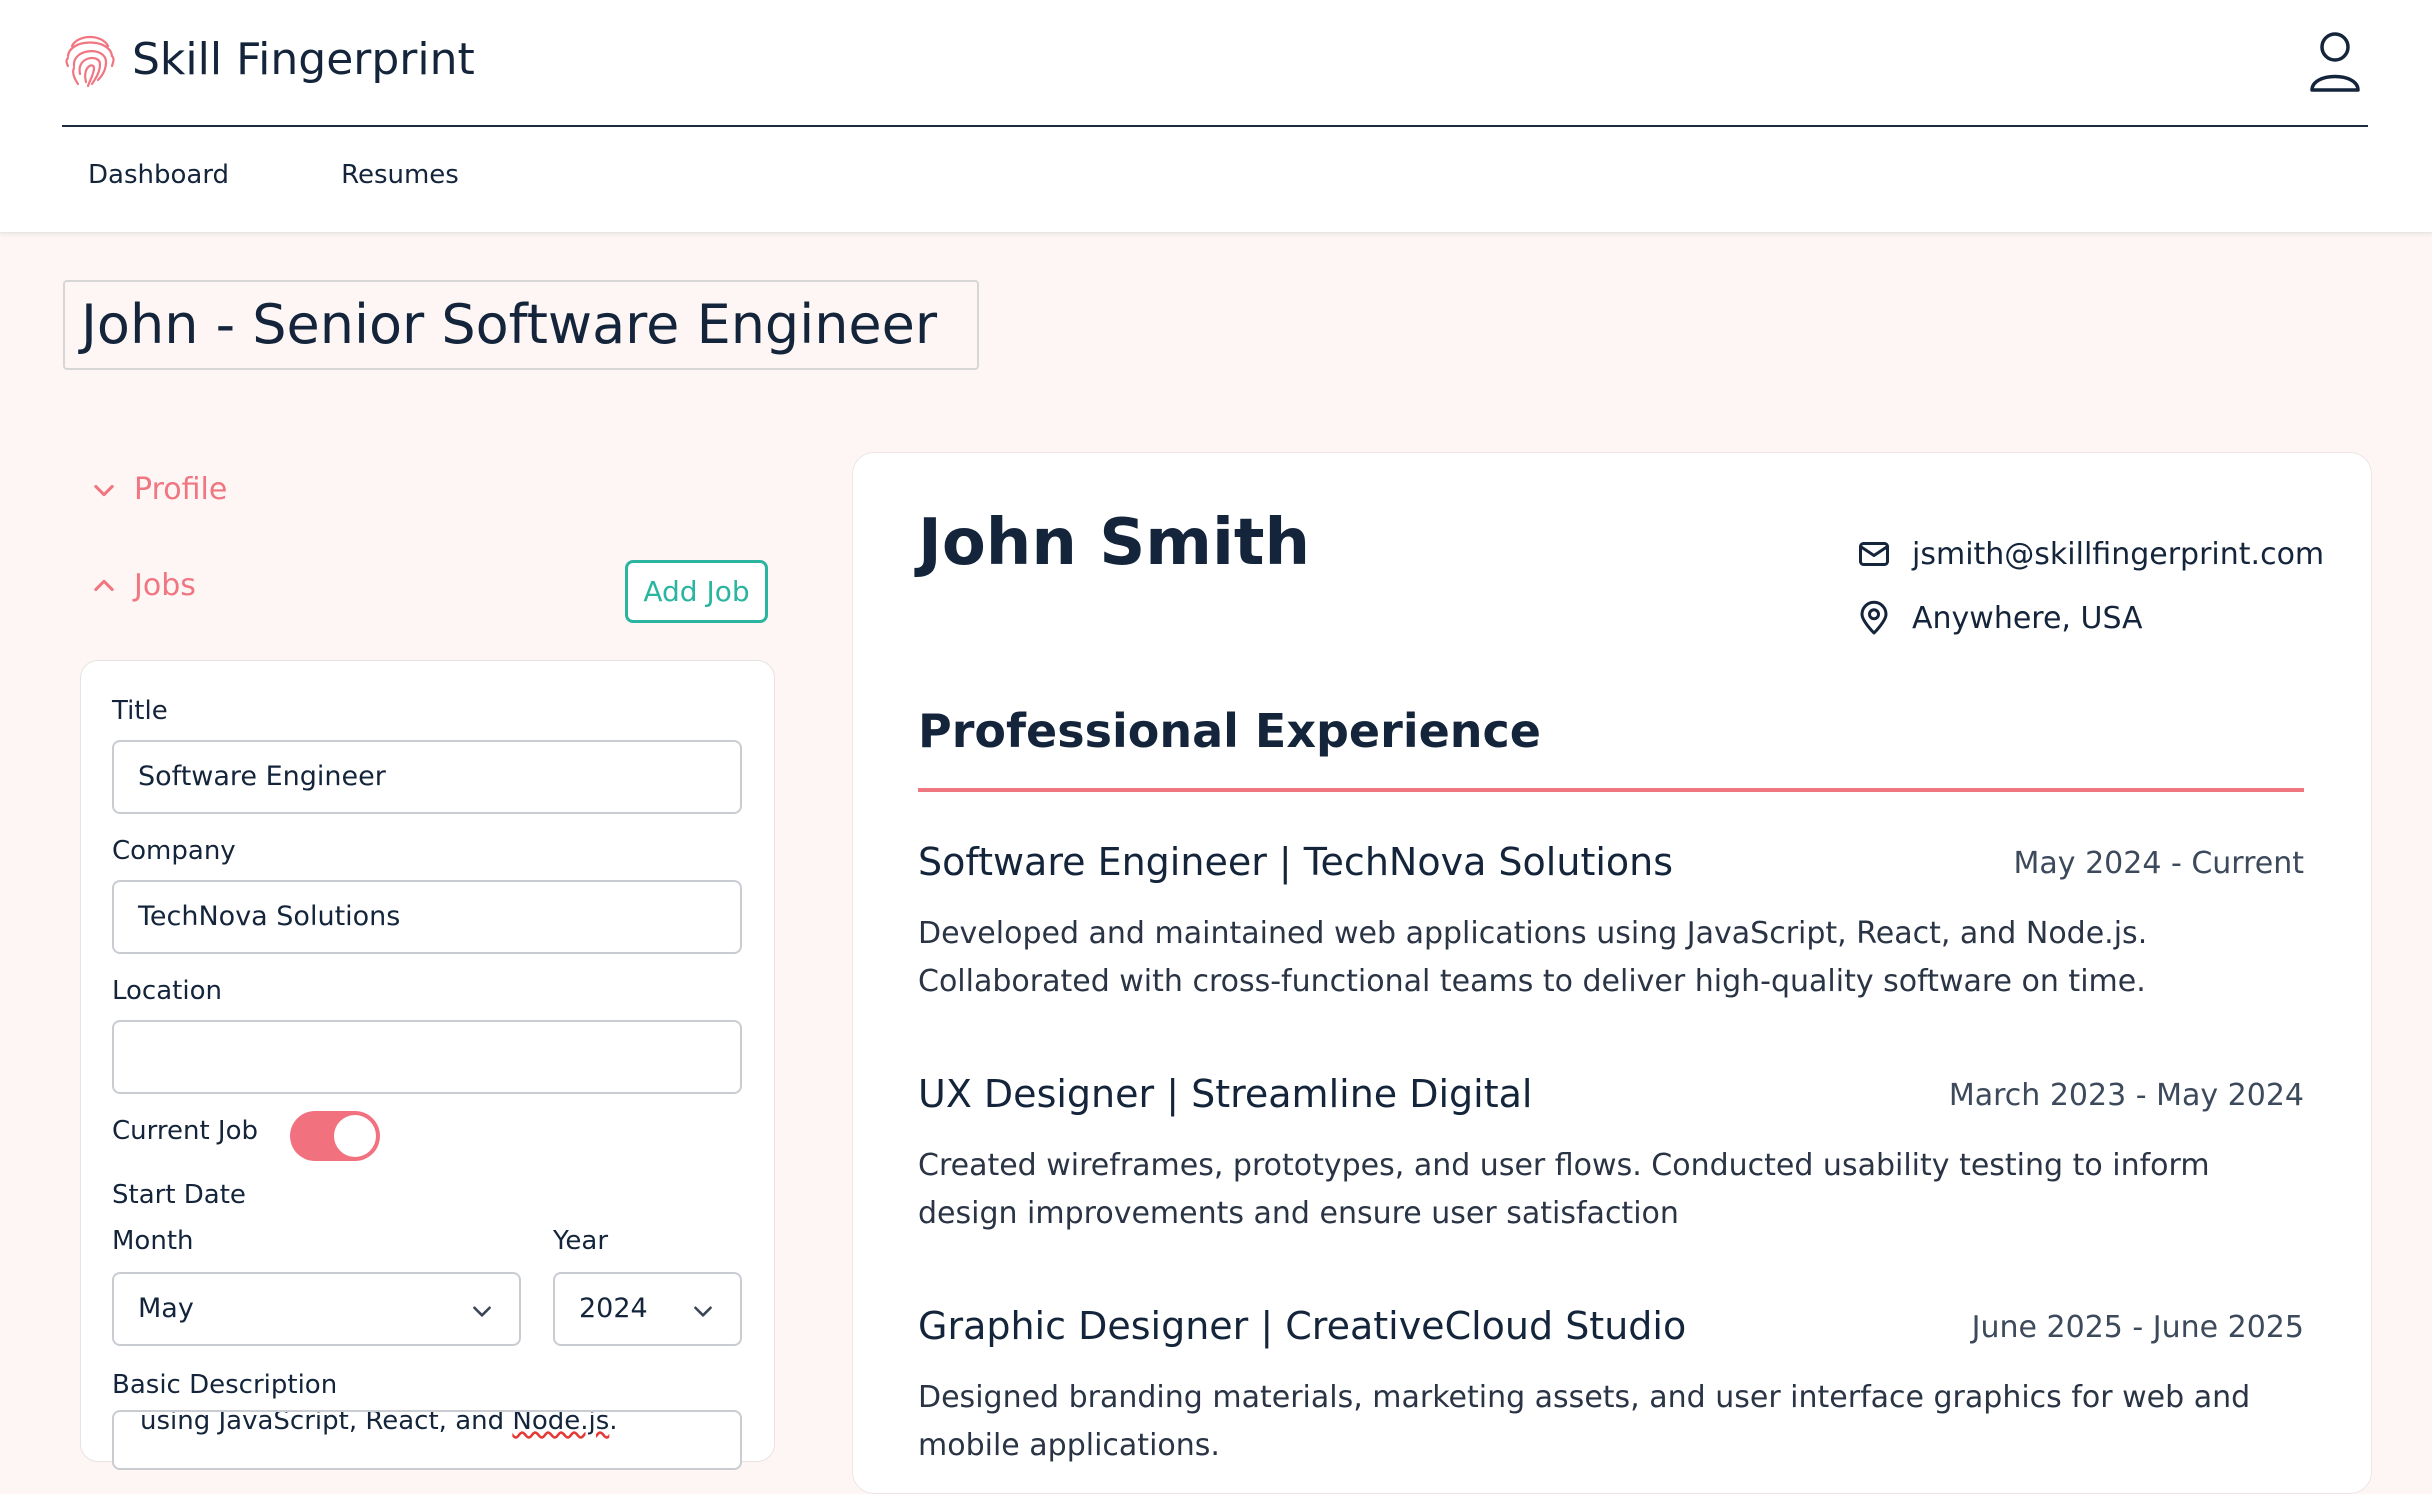 The height and width of the screenshot is (1494, 2432). What do you see at coordinates (2138, 1327) in the screenshot?
I see `job-dates: June 2025 - June 2025` at bounding box center [2138, 1327].